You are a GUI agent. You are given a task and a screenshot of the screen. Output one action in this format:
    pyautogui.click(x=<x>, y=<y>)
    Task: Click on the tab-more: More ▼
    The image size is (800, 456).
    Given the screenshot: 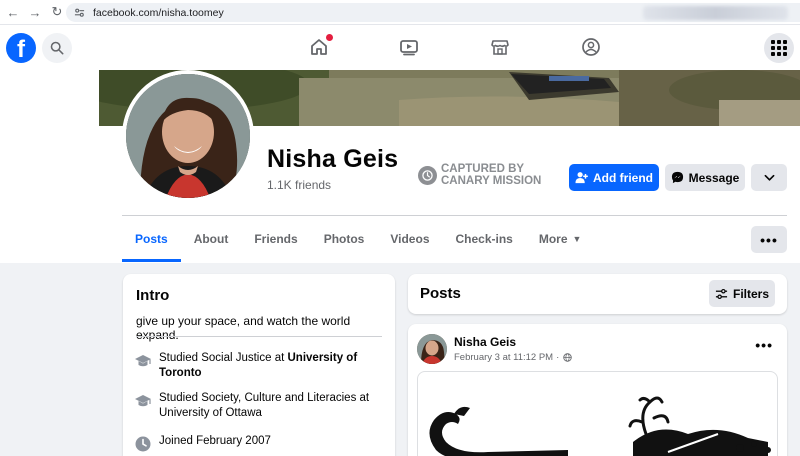 What is the action you would take?
    pyautogui.click(x=560, y=239)
    